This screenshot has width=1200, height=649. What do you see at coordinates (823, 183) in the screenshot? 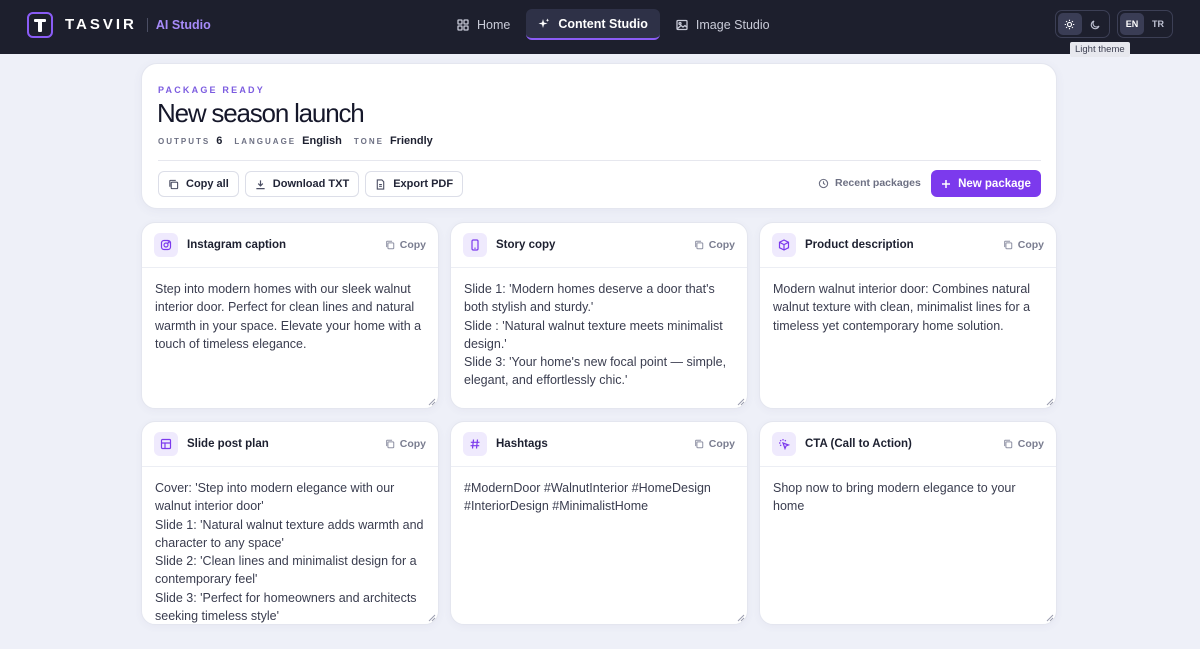
I see `history-icon` at bounding box center [823, 183].